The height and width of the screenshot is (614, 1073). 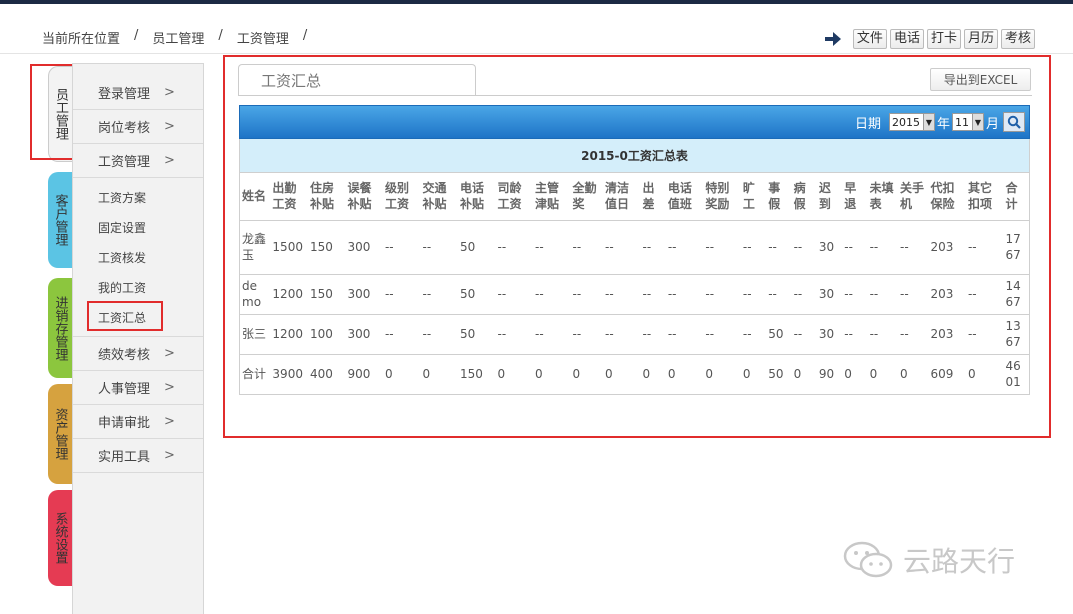 I want to click on sidebar-item-tools: 实用工具 >, so click(x=138, y=456).